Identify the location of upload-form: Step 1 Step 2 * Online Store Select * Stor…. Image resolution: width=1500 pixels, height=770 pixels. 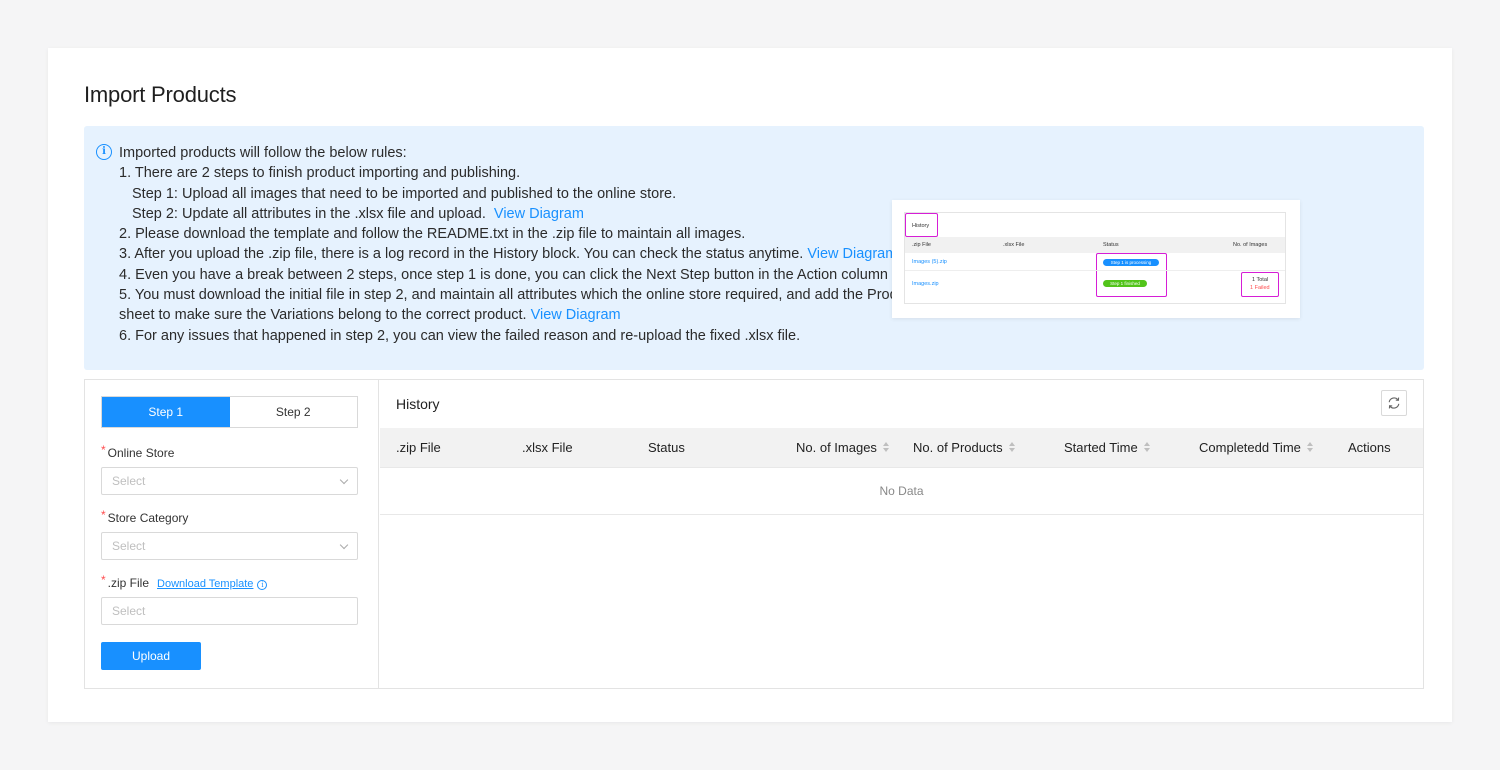
(232, 534).